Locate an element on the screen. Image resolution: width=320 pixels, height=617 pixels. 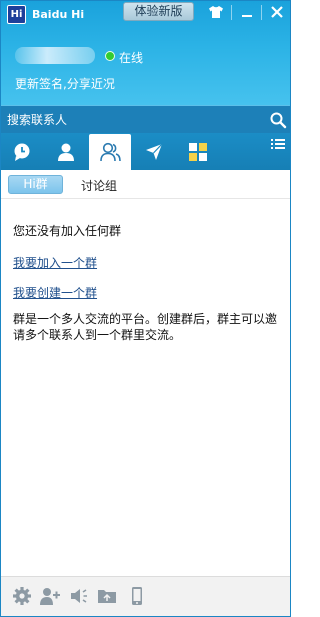
status-text: 在线 is located at coordinates (131, 57).